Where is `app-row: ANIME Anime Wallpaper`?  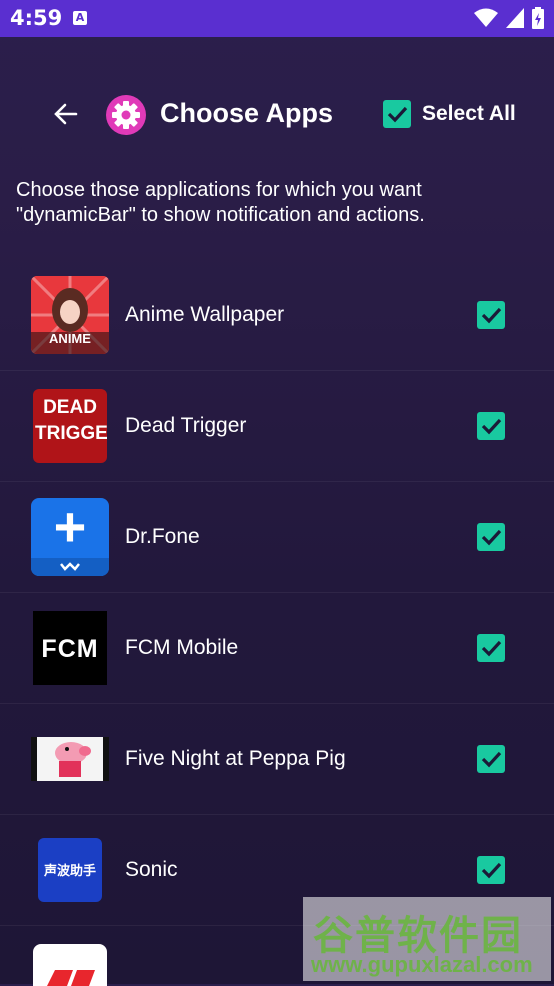 app-row: ANIME Anime Wallpaper is located at coordinates (277, 315).